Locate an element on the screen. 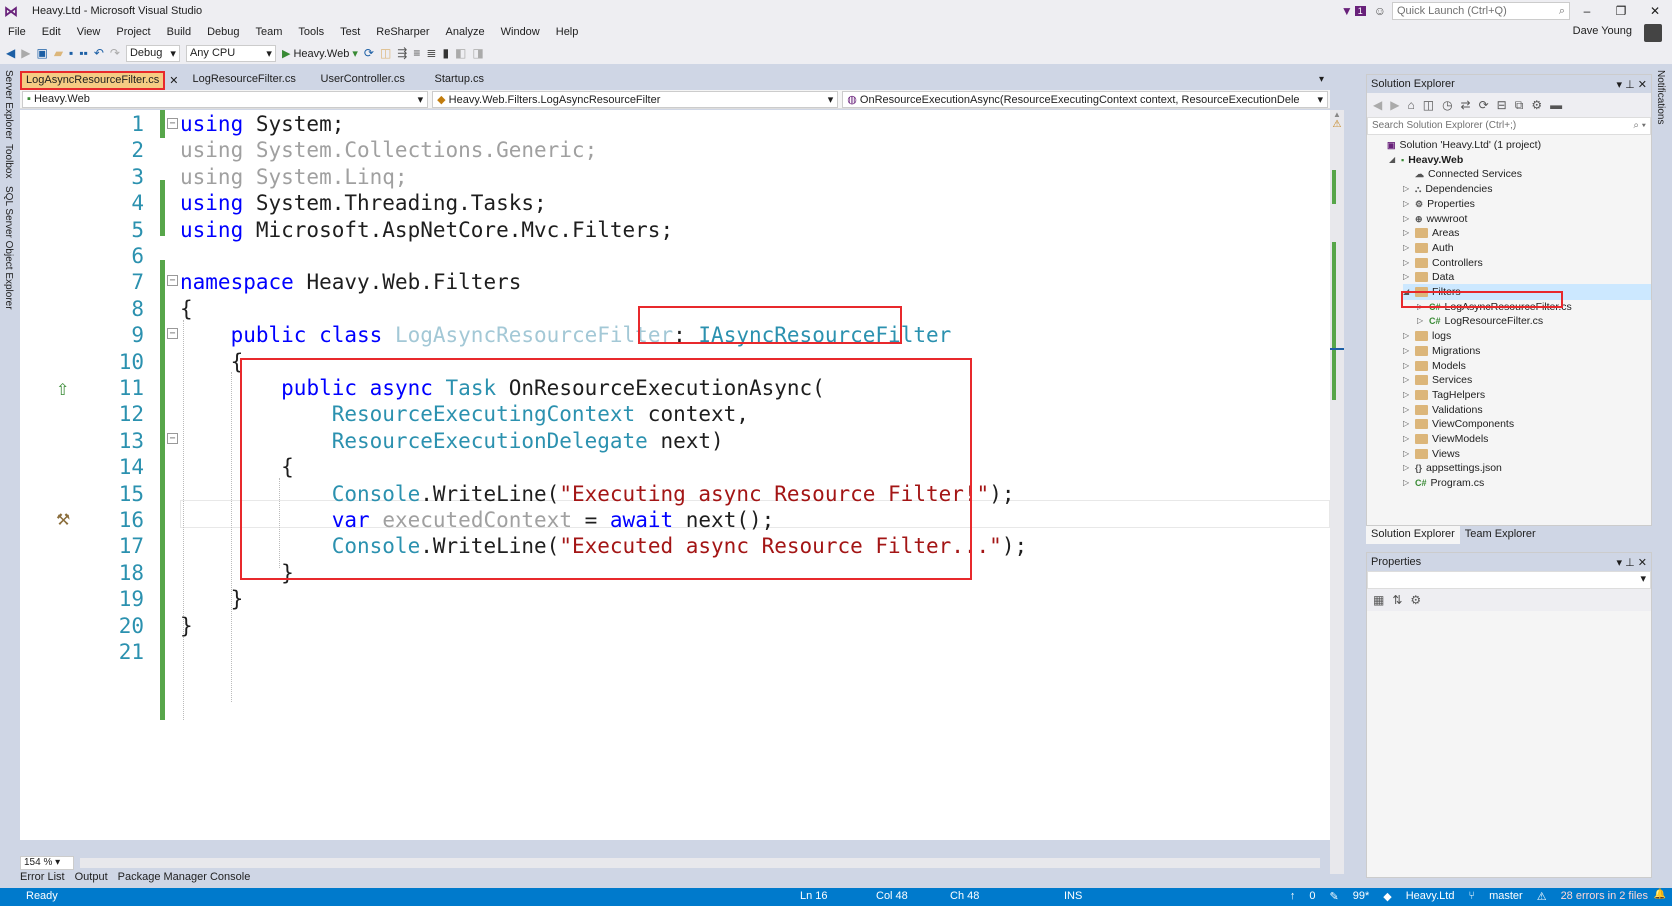 The width and height of the screenshot is (1672, 906). menu-item-resharper: ReSharper is located at coordinates (402, 32).